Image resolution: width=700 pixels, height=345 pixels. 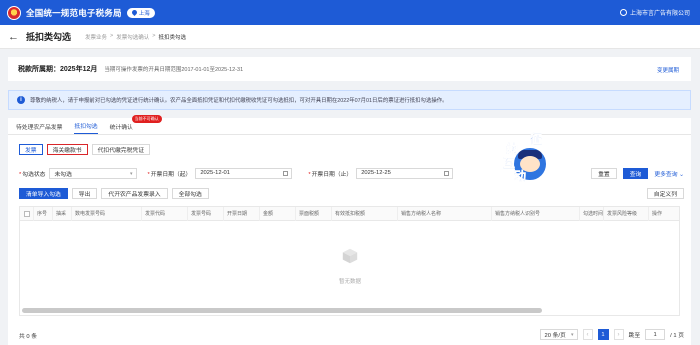 I want to click on column-header: 抽采, so click(x=62, y=213).